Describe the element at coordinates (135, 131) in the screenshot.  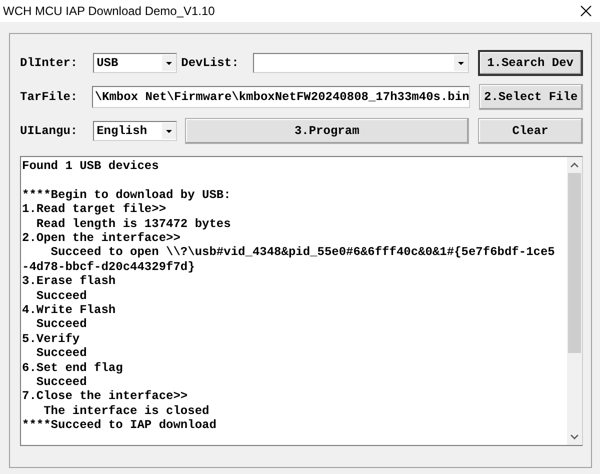
I see `language-dropdown: English` at that location.